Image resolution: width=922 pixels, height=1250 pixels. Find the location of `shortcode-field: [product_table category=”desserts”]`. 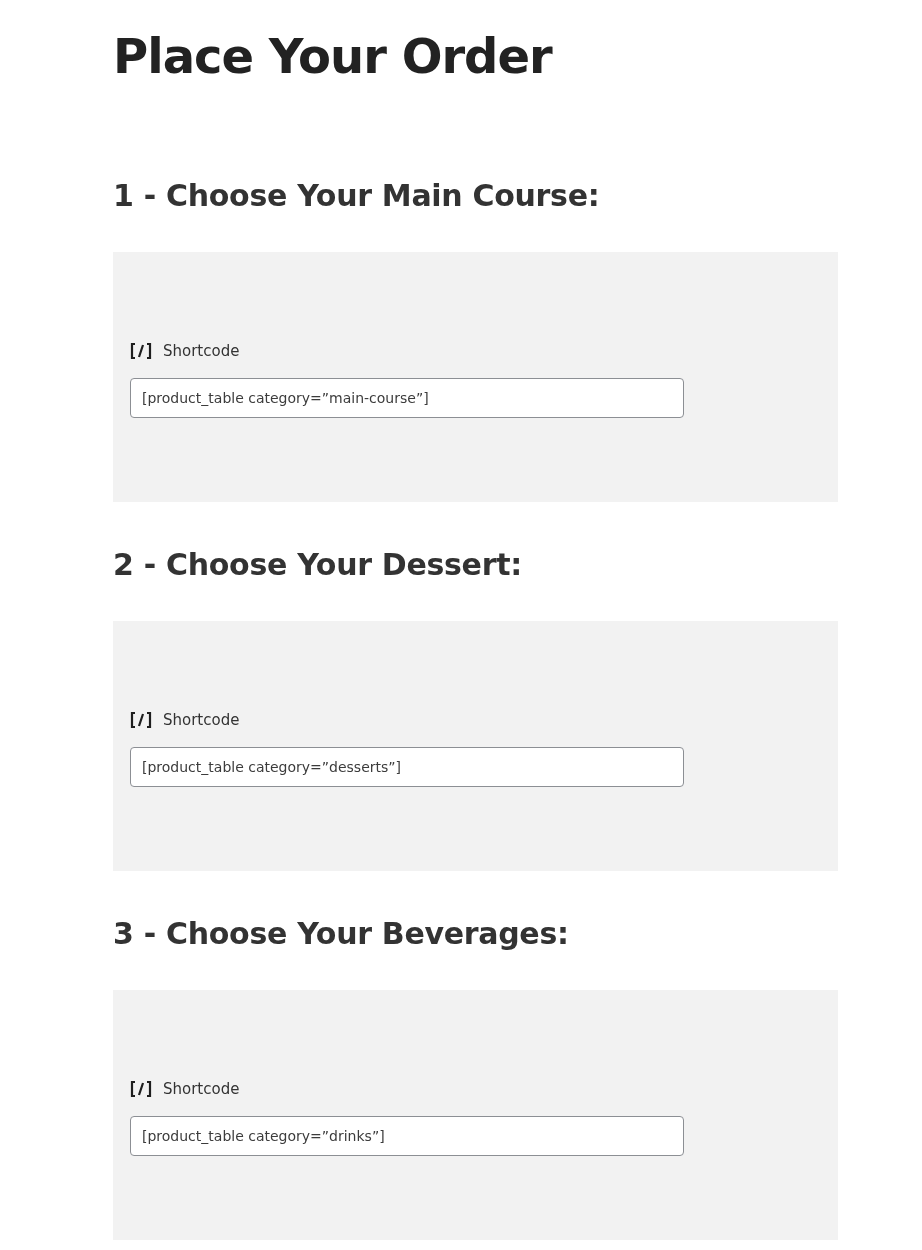

shortcode-field: [product_table category=”desserts”] is located at coordinates (407, 767).